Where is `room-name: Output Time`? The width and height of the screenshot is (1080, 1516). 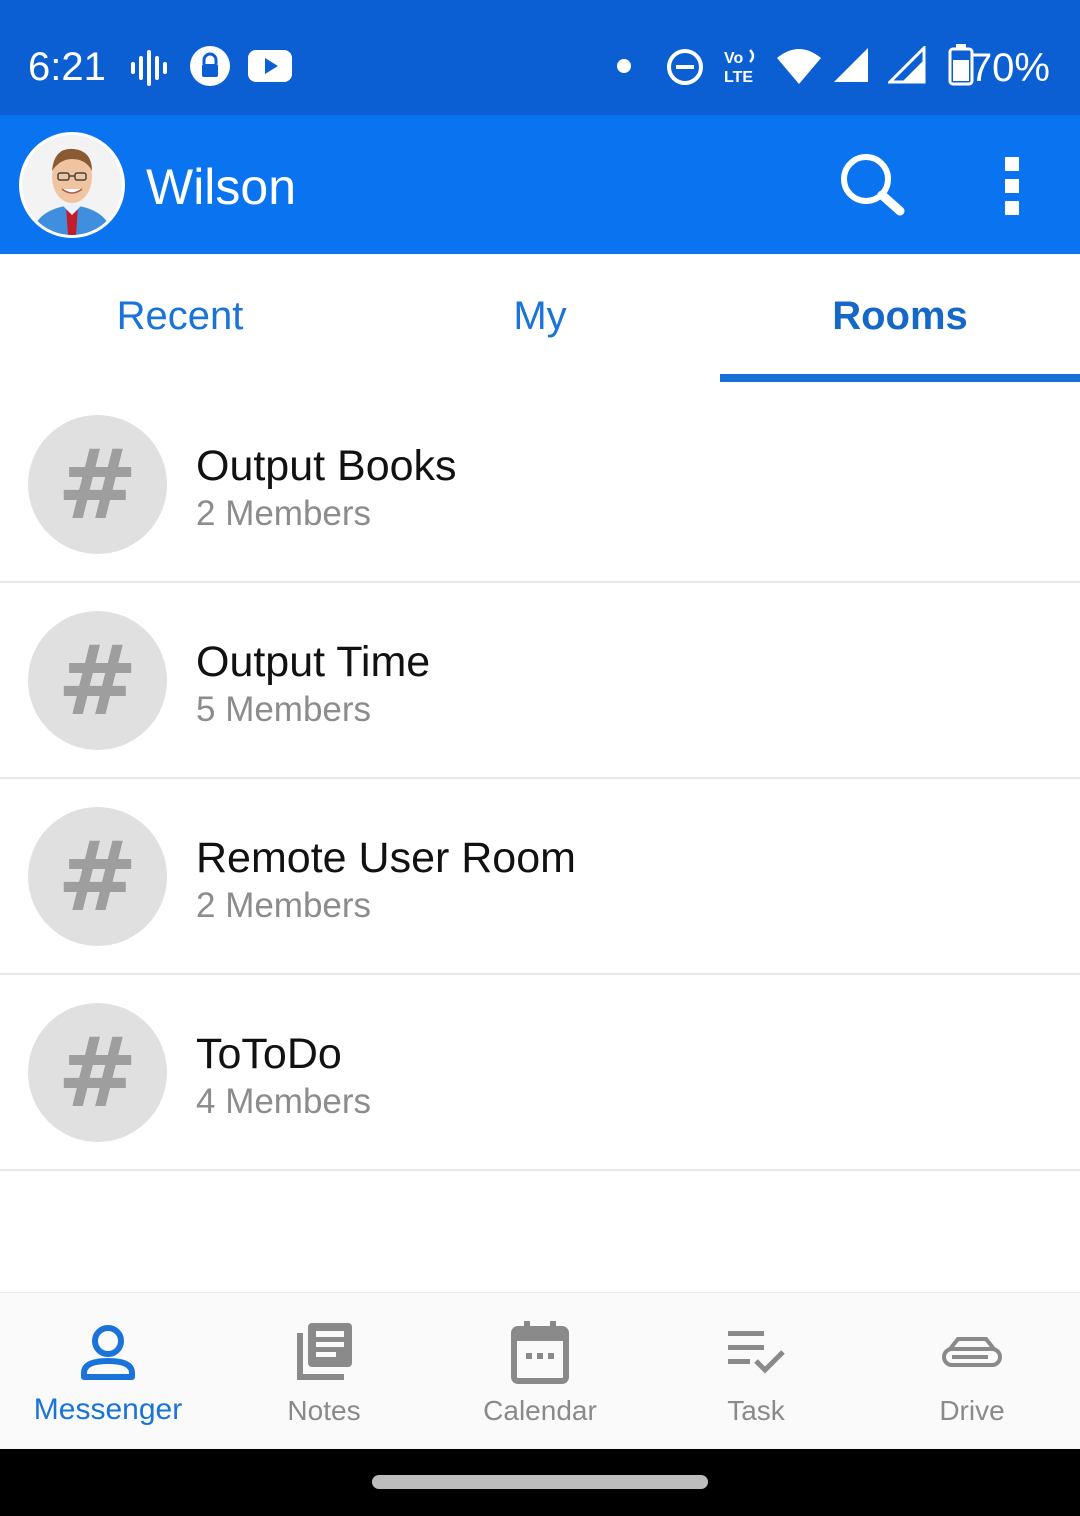
room-name: Output Time is located at coordinates (313, 662).